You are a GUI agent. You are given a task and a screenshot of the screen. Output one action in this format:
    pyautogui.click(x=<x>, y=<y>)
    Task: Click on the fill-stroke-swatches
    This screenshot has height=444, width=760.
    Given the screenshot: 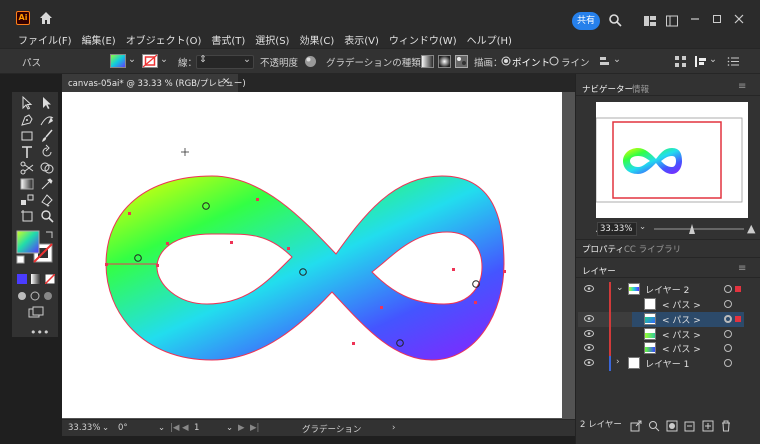 What is the action you would take?
    pyautogui.click(x=36, y=249)
    